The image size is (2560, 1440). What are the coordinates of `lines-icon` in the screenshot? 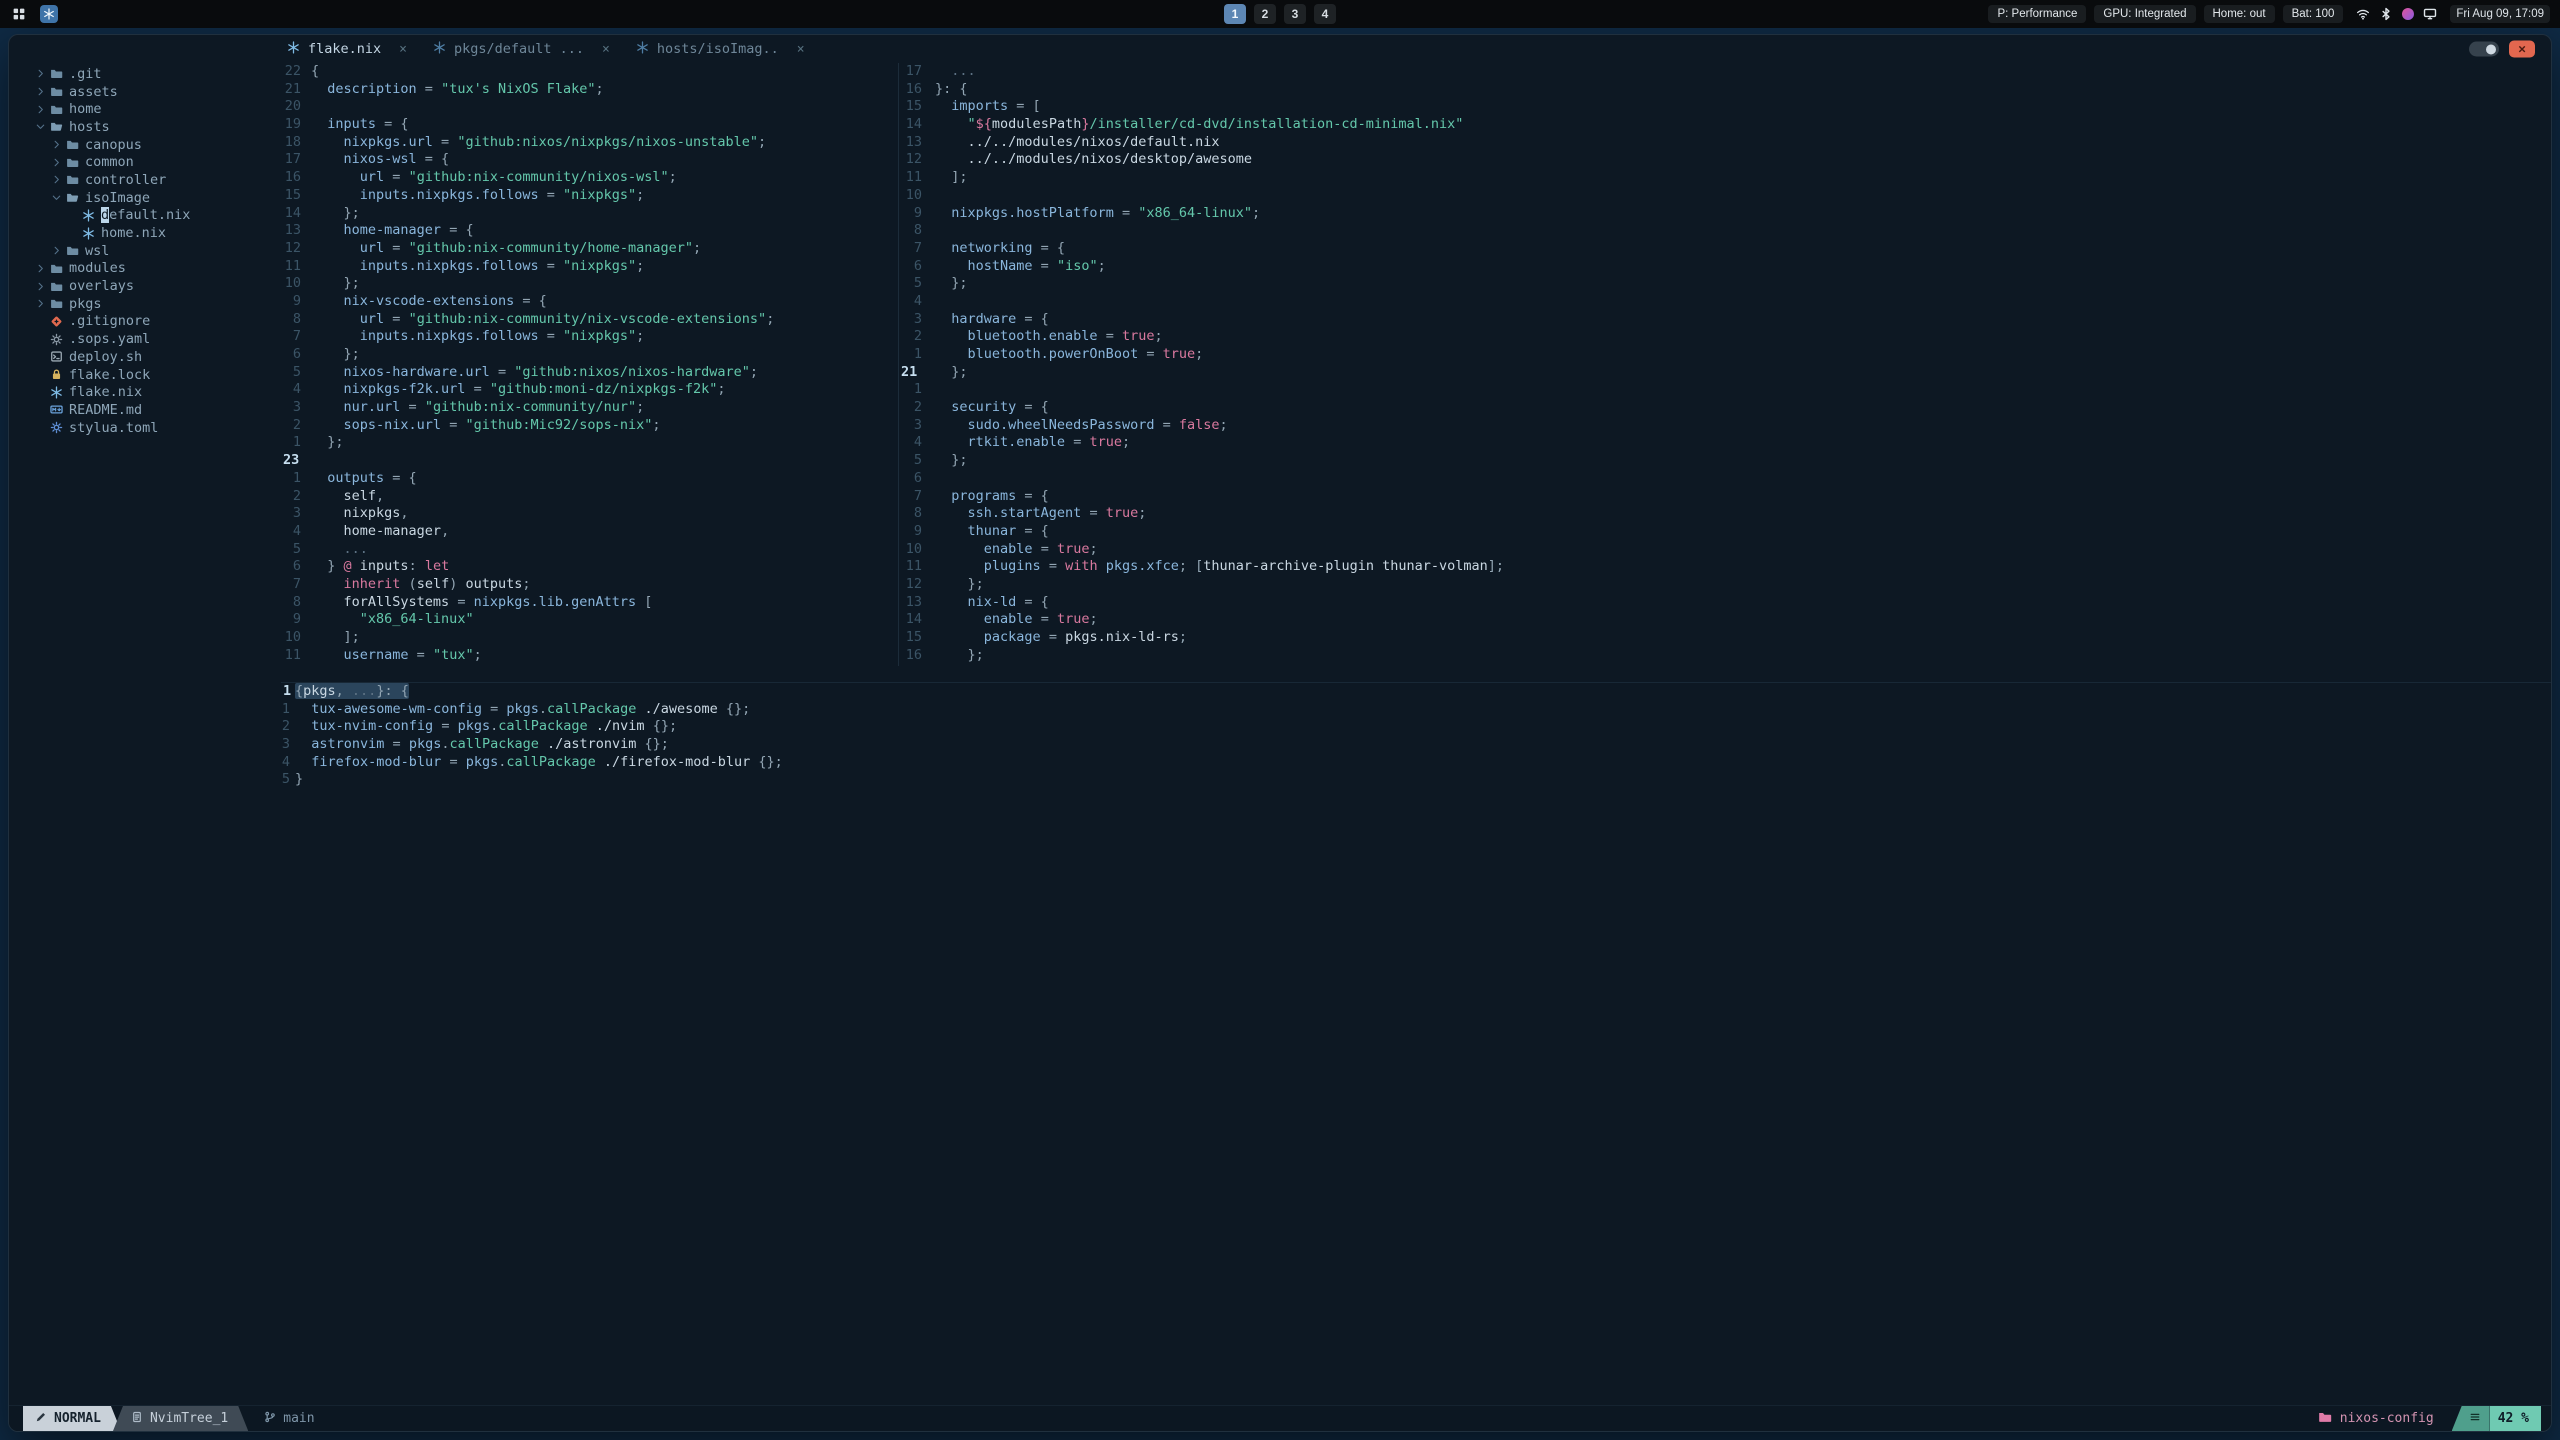 It's located at (2475, 1419).